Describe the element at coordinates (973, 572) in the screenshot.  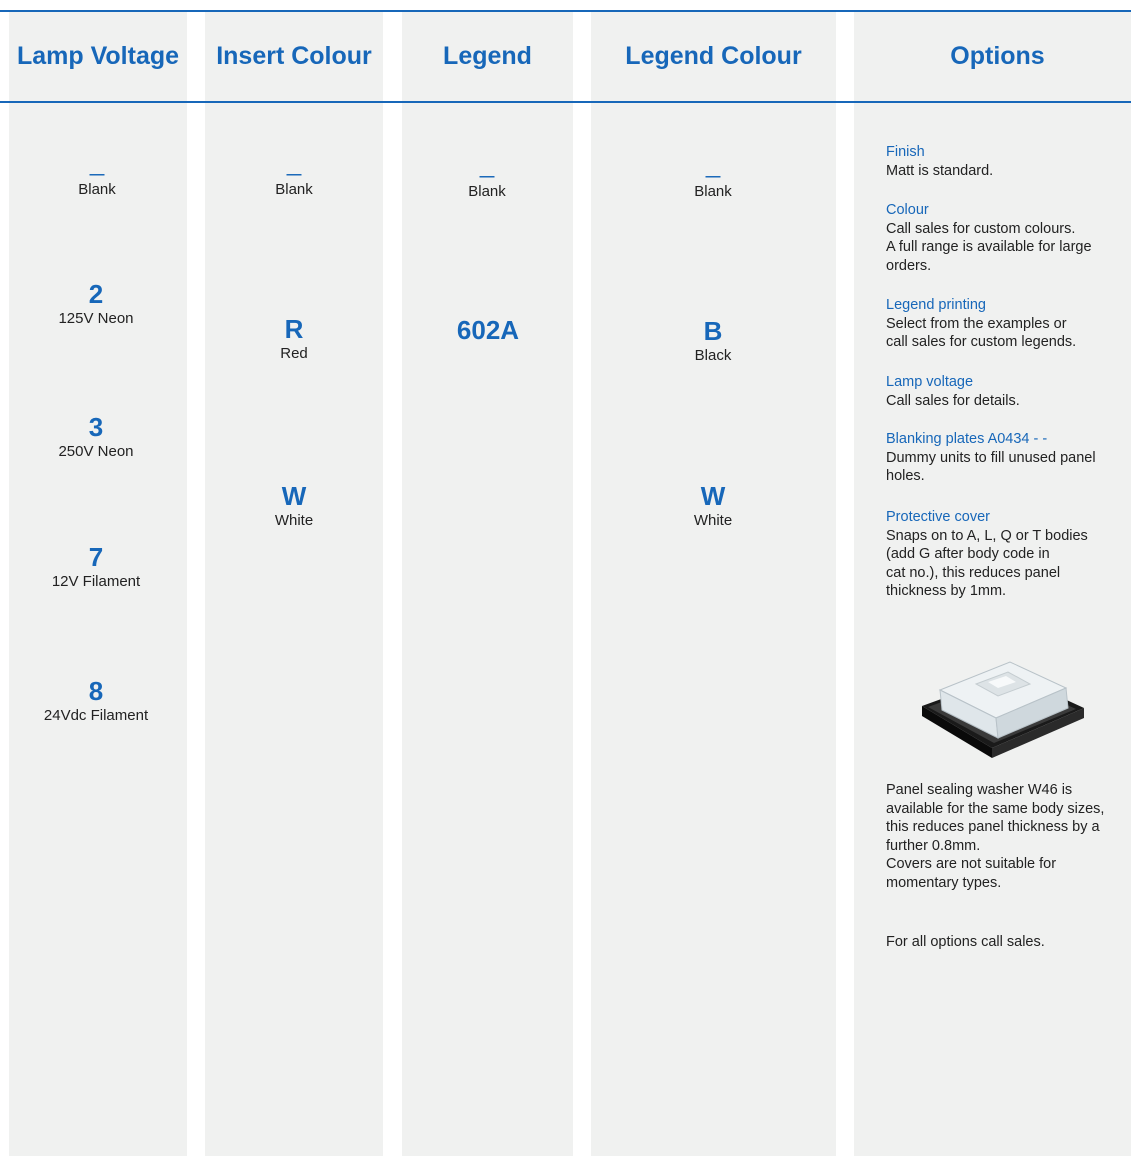
I see `note-line: cat no.), this reduces panel` at that location.